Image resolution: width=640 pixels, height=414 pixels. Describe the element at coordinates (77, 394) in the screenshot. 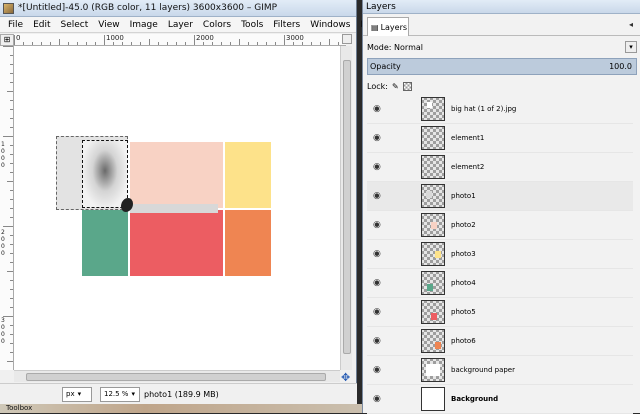

I see `unit-select: px ▾` at that location.